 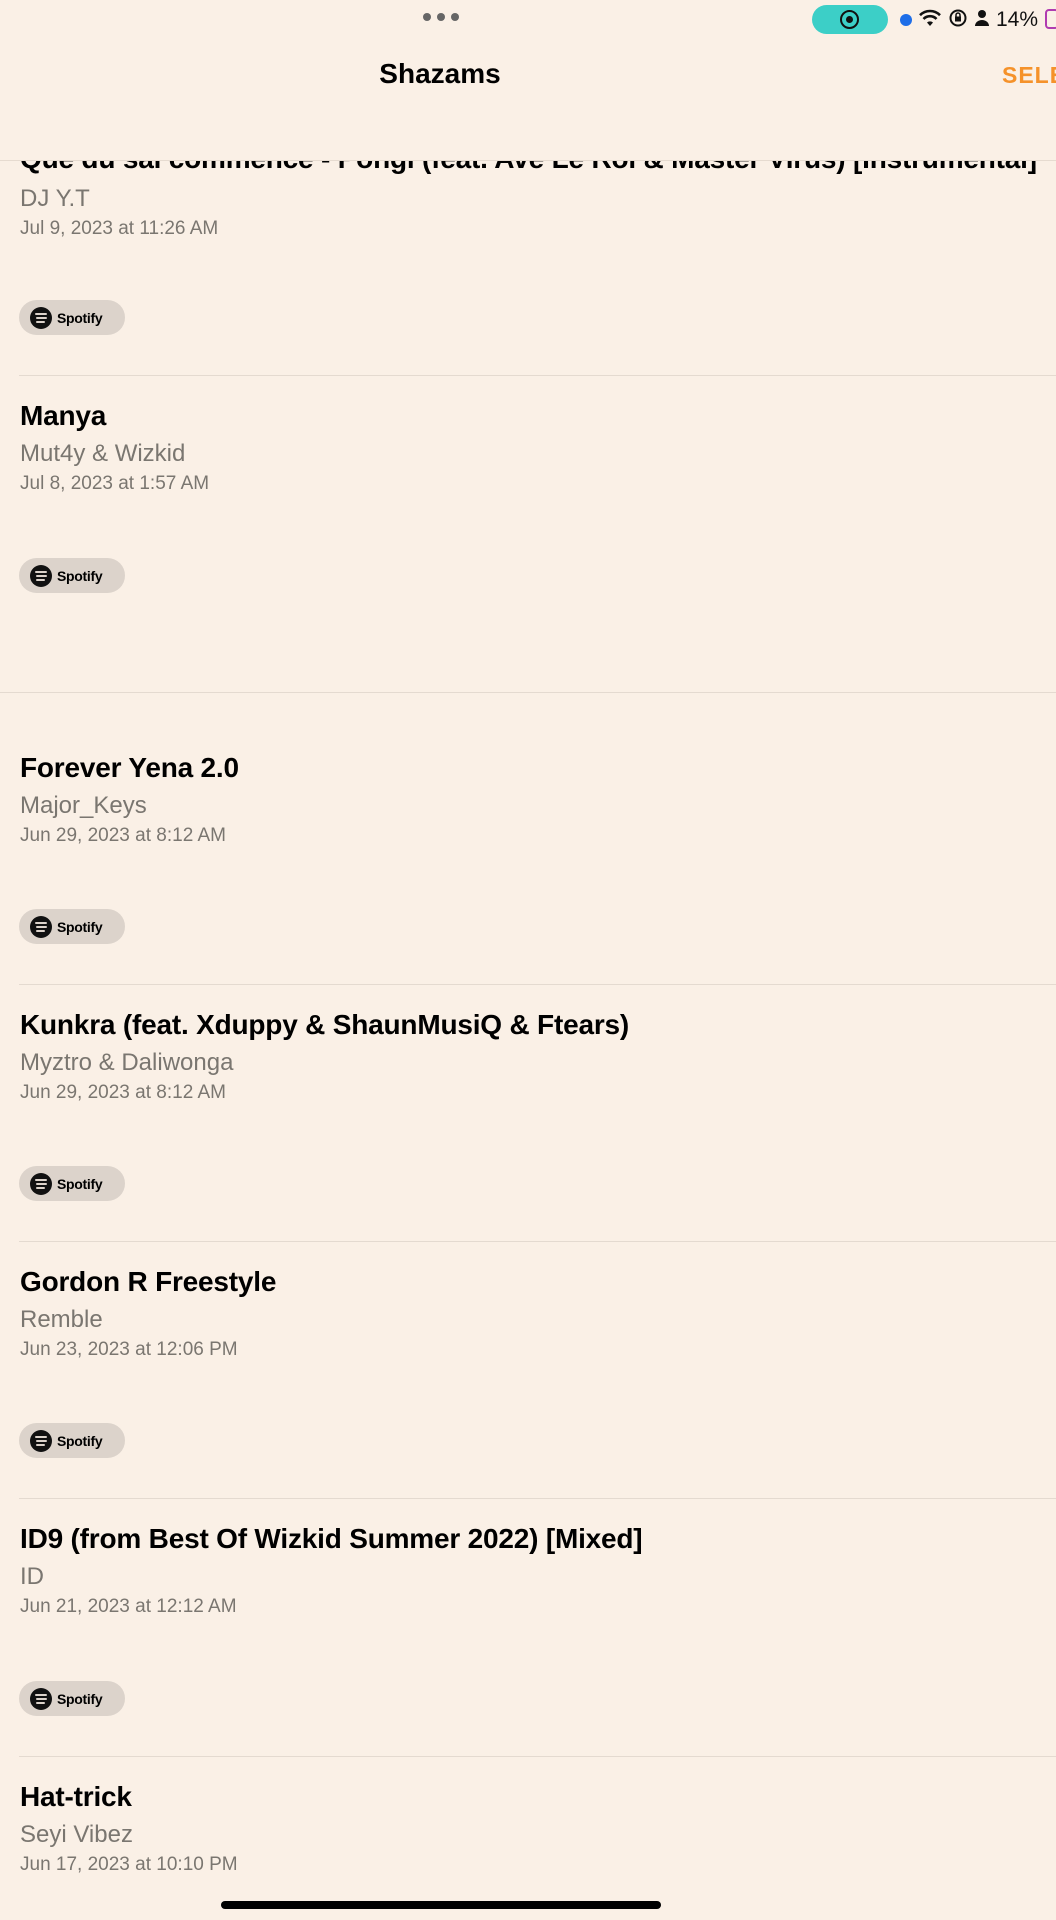 I want to click on screen-recording-indicator, so click(x=850, y=19).